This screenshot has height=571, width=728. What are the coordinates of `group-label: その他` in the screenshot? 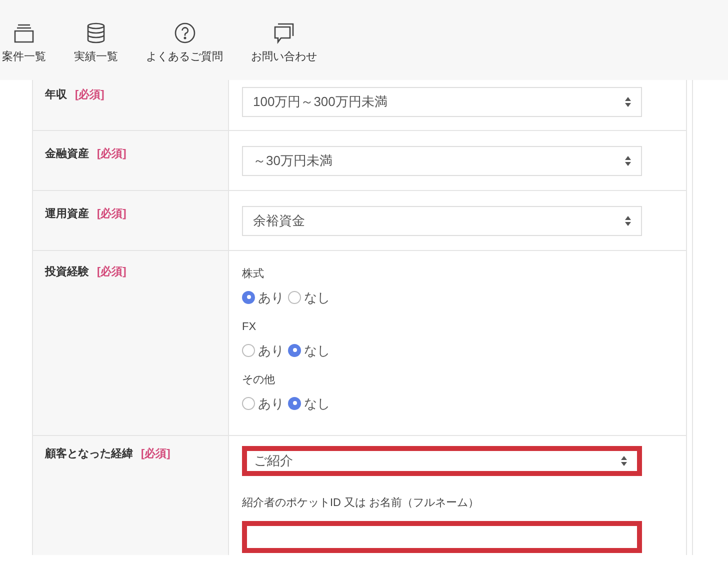 It's located at (259, 380).